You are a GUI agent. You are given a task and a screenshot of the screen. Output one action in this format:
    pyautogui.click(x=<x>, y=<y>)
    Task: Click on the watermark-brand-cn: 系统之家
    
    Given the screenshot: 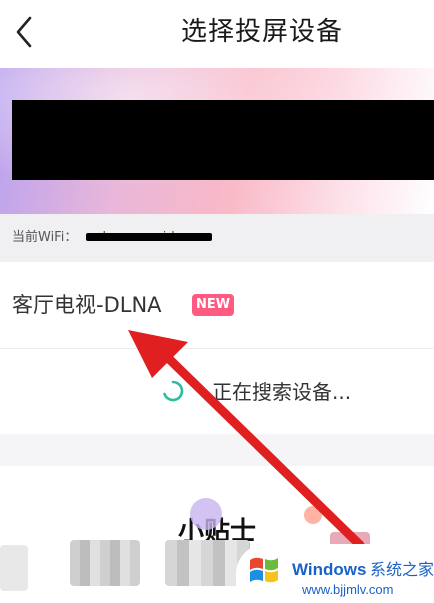 What is the action you would take?
    pyautogui.click(x=402, y=569)
    